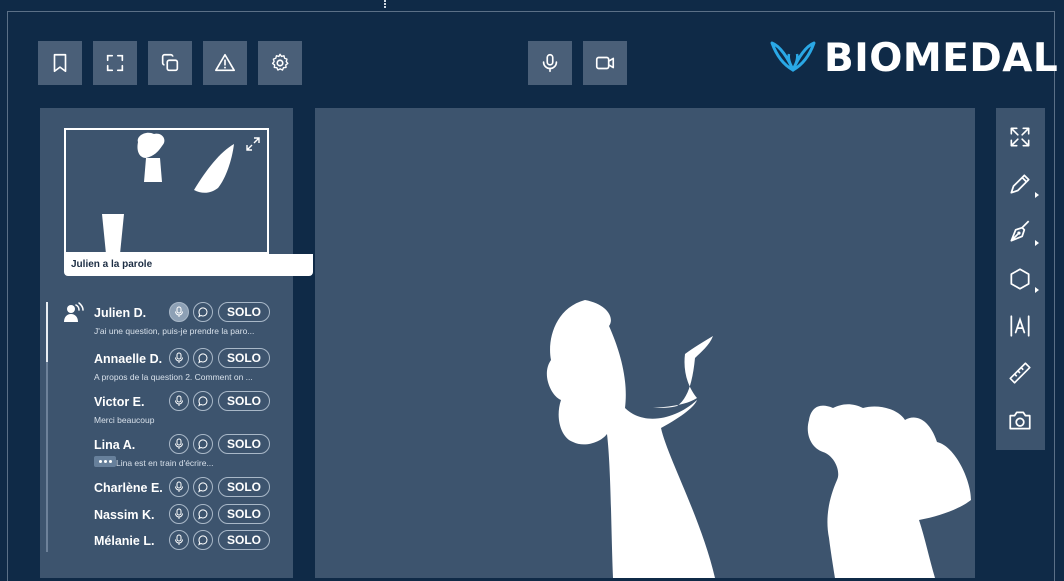 The width and height of the screenshot is (1064, 581). I want to click on bookmark-button, so click(60, 63).